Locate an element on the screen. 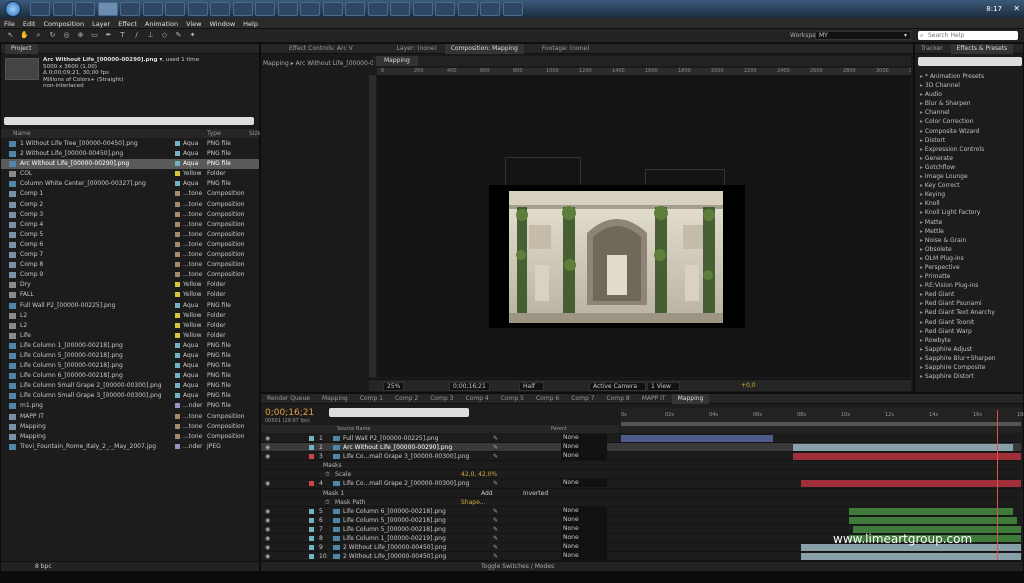  playhead is located at coordinates (997, 485).